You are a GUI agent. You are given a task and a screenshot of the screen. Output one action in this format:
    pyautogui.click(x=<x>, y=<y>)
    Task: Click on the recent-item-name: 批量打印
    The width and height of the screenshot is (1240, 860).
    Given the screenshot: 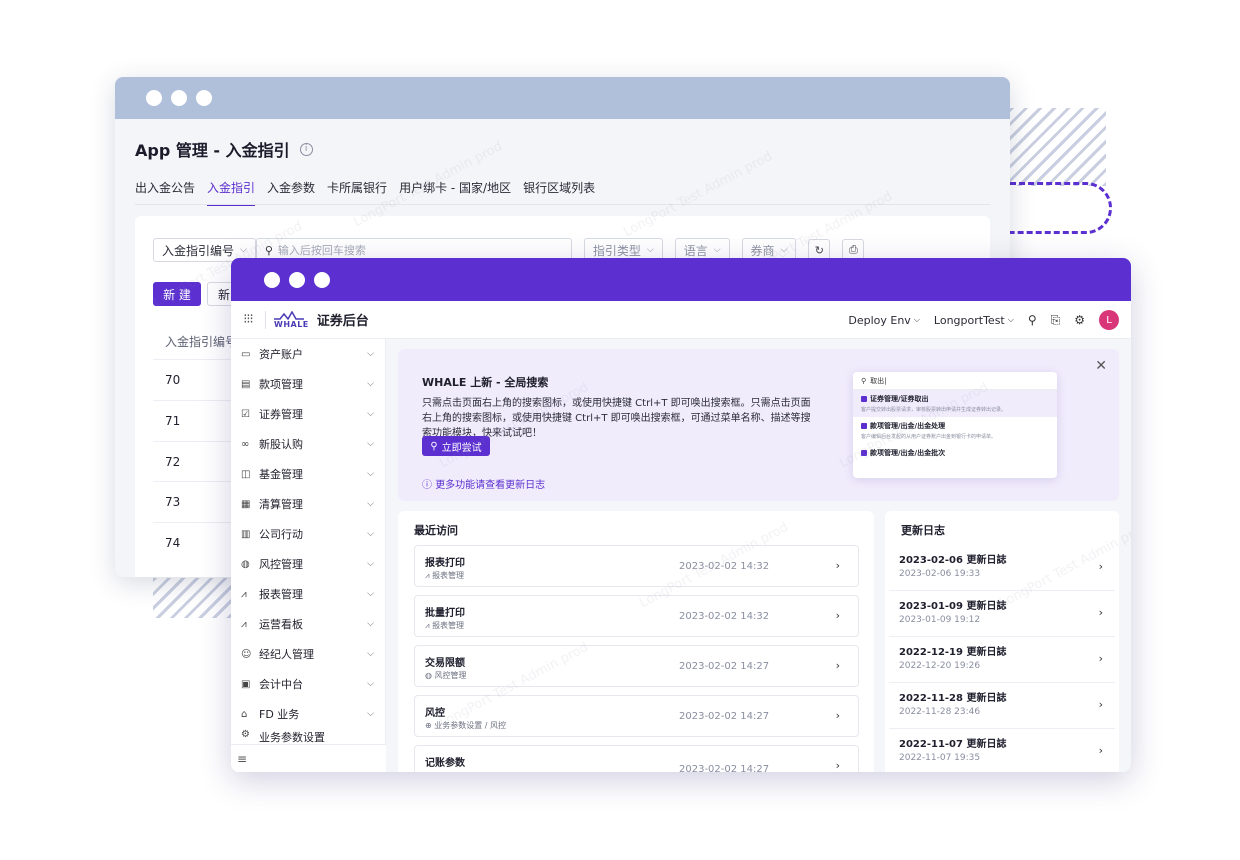 What is the action you would take?
    pyautogui.click(x=445, y=613)
    